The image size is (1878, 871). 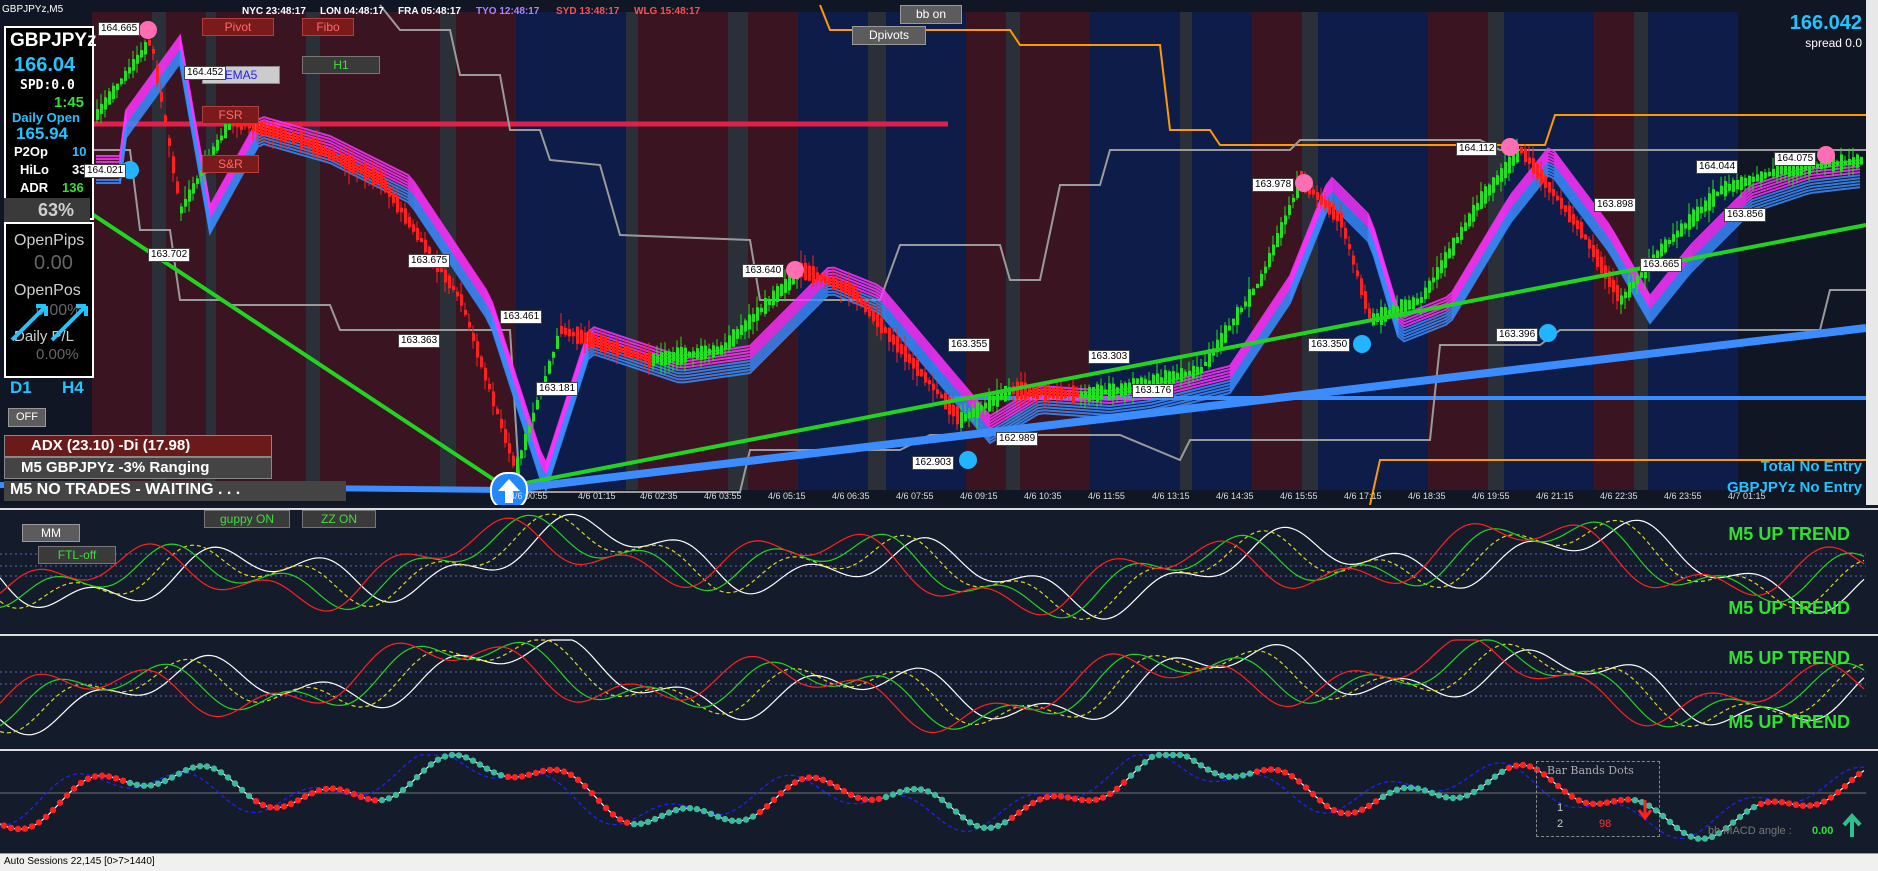 I want to click on tf-d1: D1, so click(x=21, y=388).